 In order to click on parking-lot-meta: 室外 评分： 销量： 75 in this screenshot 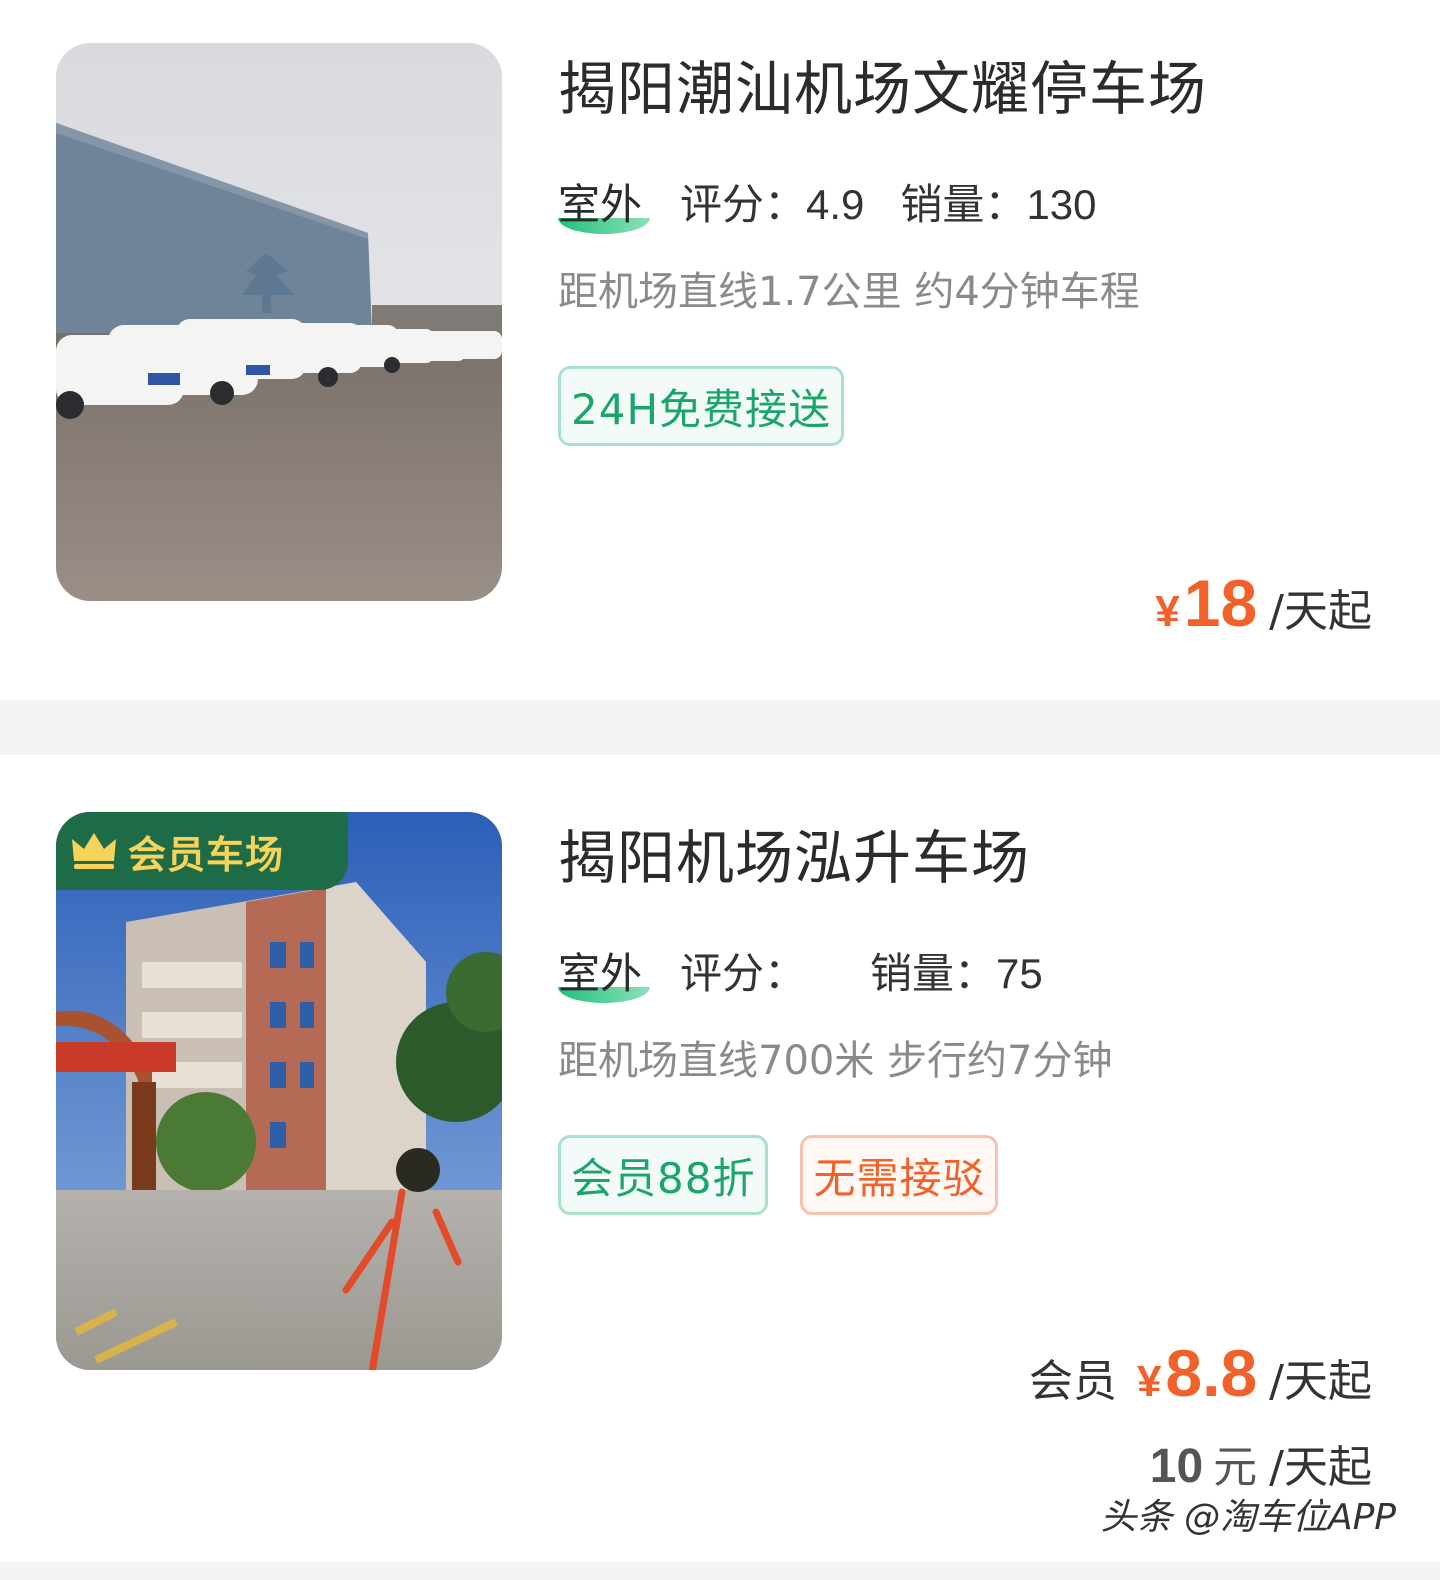, I will do `click(800, 976)`.